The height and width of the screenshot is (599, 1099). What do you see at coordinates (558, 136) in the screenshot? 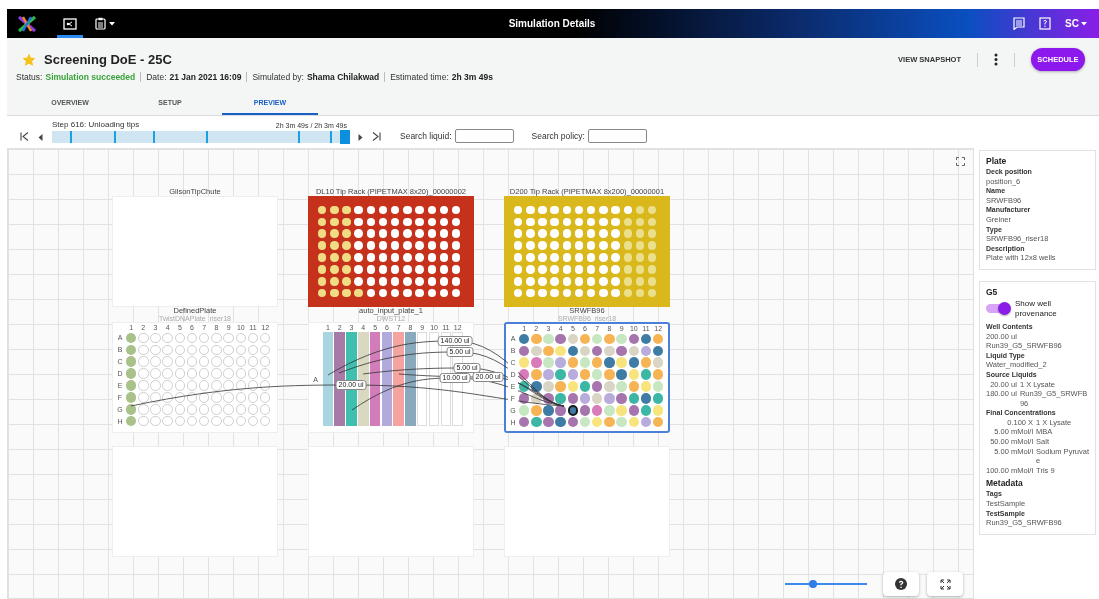
I see `search-label: Search policy:` at bounding box center [558, 136].